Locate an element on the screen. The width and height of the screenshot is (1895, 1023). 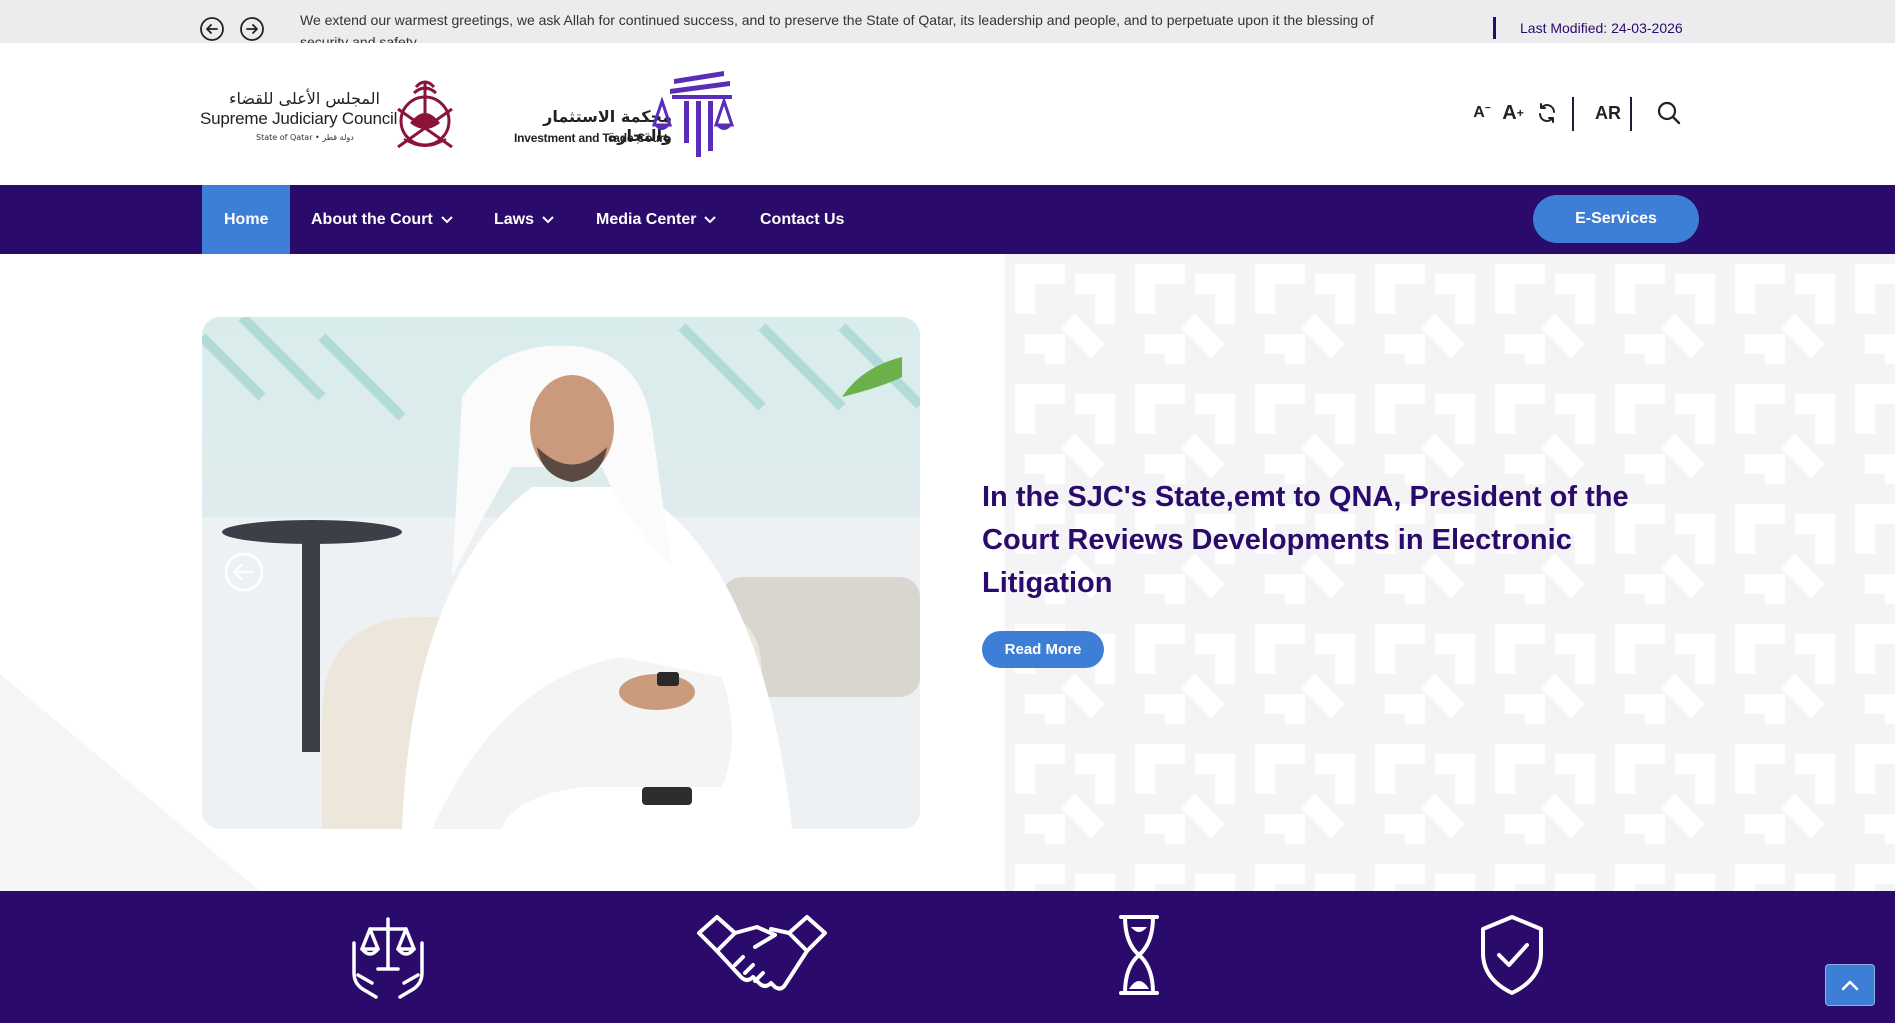
feature-speed is located at coordinates (1139, 958).